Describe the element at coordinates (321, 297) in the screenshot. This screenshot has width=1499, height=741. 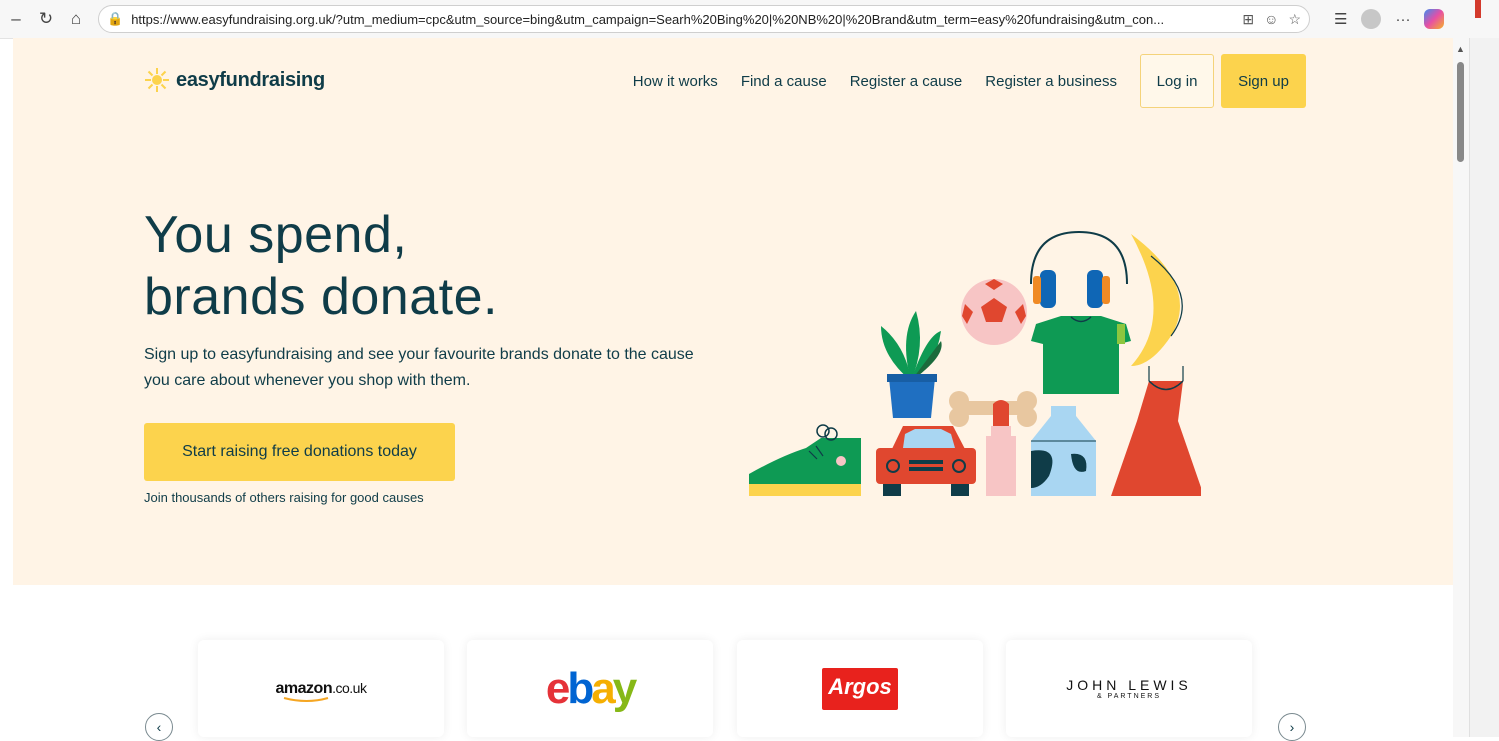
I see `headline-line-2: brands donate.` at that location.